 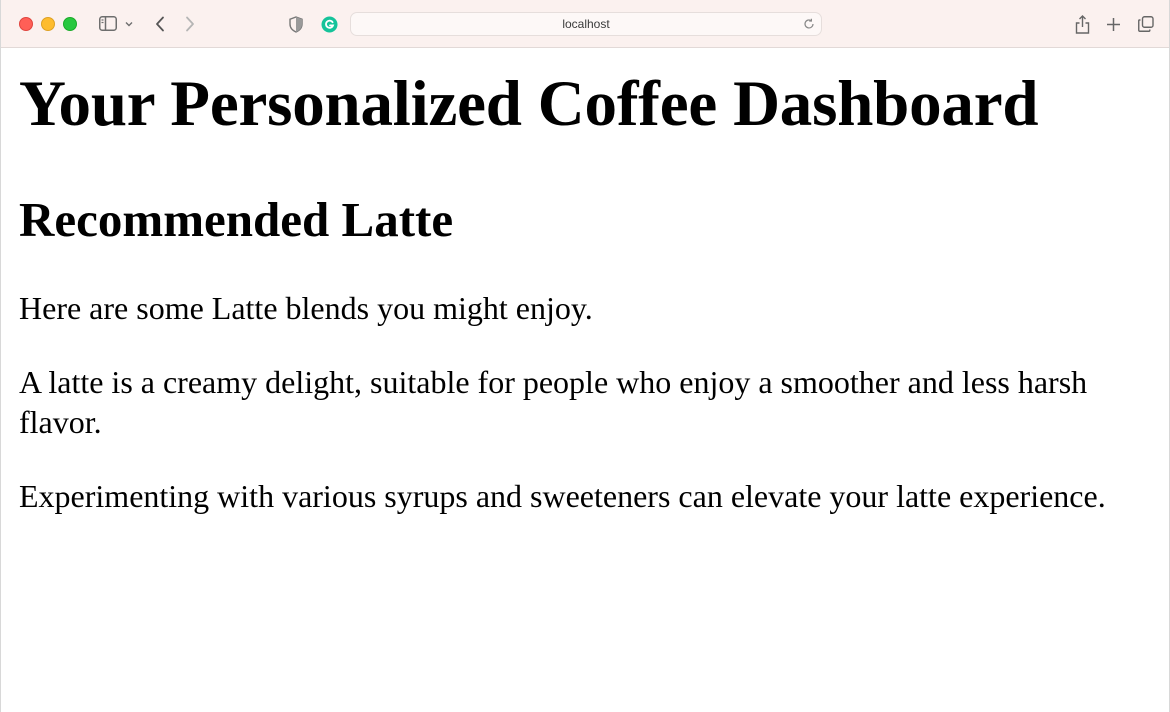 I want to click on grammarly-extension-button, so click(x=329, y=24).